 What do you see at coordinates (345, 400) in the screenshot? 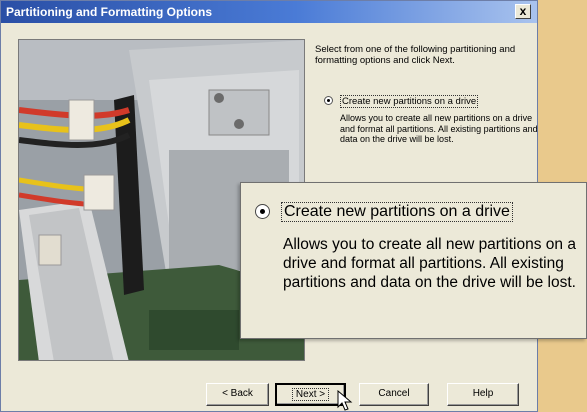
I see `mouse-pointer-icon` at bounding box center [345, 400].